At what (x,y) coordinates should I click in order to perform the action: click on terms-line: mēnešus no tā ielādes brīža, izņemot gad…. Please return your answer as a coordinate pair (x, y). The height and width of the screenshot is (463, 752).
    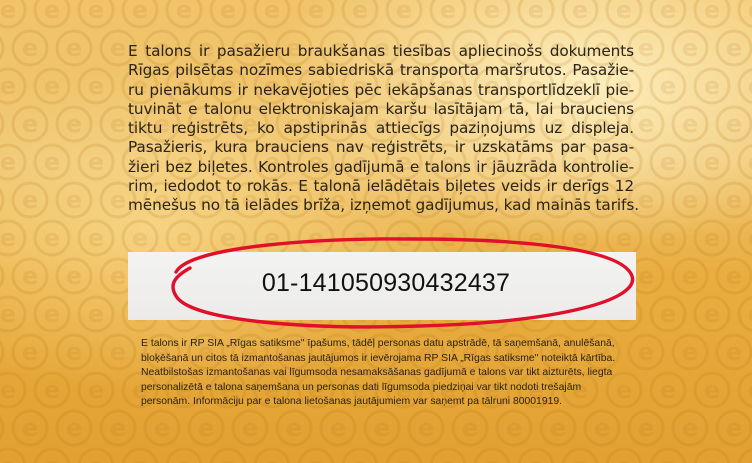
    Looking at the image, I should click on (383, 205).